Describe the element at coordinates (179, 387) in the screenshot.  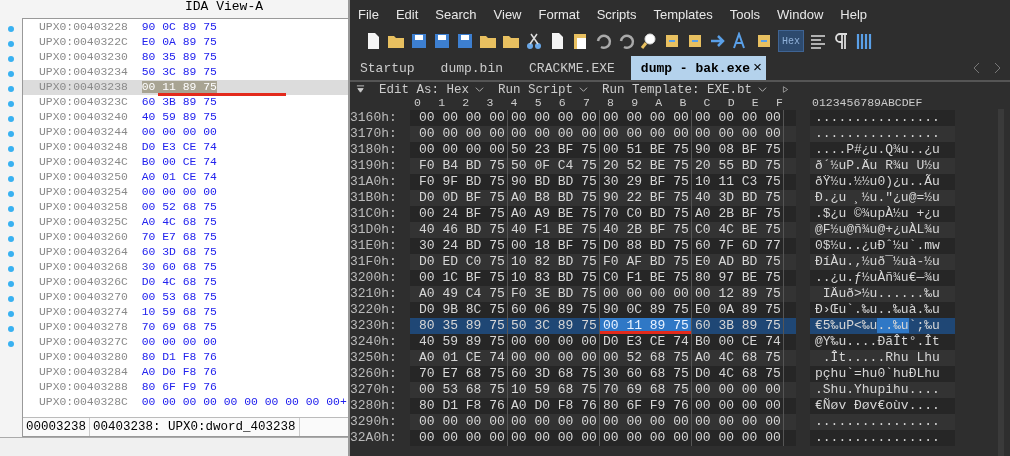
I see `bytes-text: 80 6F F9 76` at that location.